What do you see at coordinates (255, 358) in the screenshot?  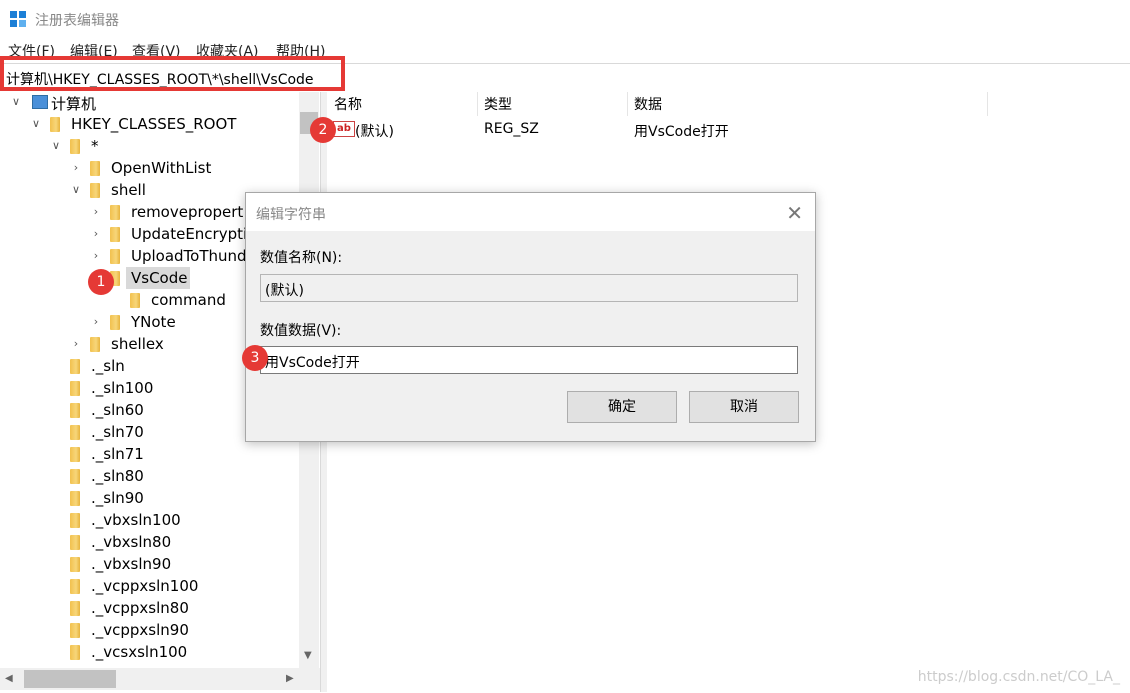 I see `step-badge-3: 3` at bounding box center [255, 358].